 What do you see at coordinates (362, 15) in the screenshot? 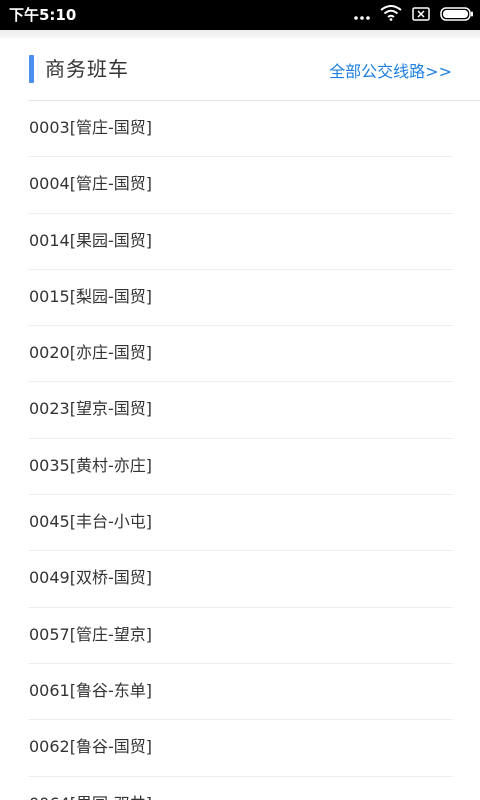
I see `more-dots-icon` at bounding box center [362, 15].